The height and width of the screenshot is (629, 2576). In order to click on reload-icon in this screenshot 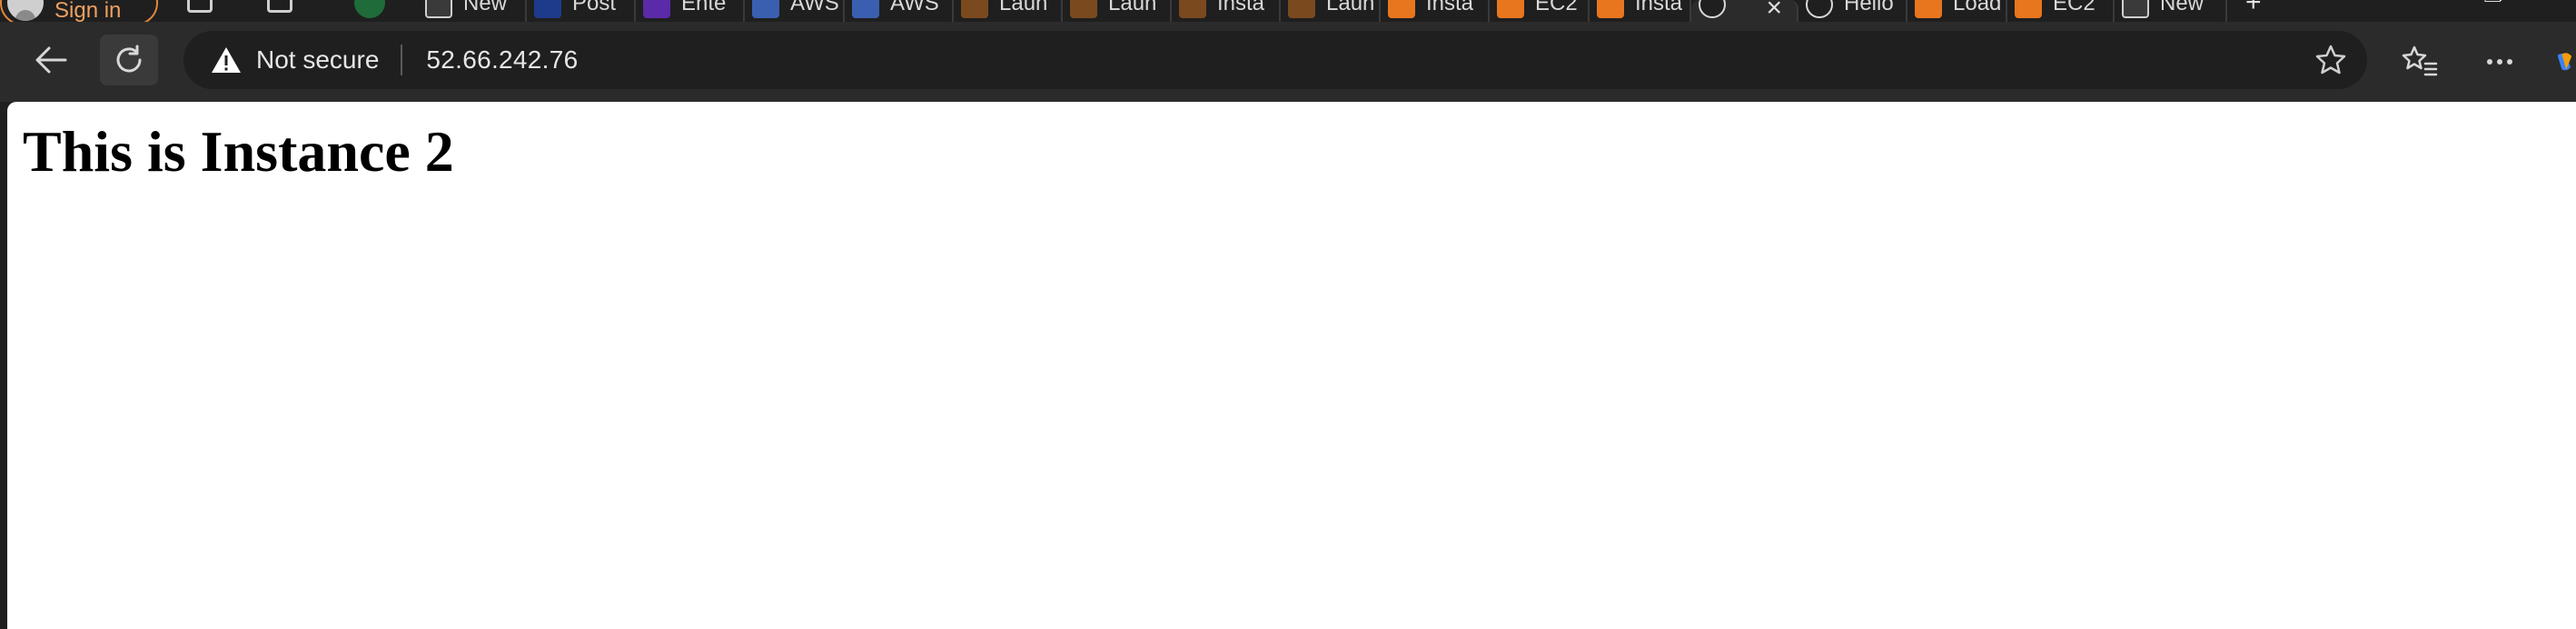, I will do `click(129, 59)`.